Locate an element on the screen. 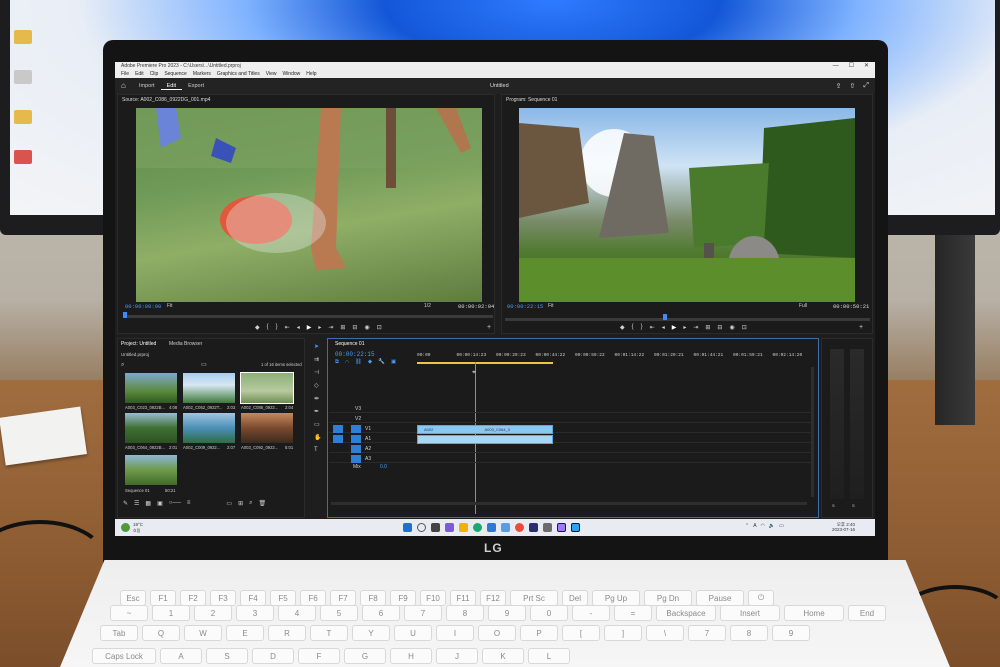 This screenshot has height=667, width=1000. button-editor-icon: ⊡ is located at coordinates (379, 327).